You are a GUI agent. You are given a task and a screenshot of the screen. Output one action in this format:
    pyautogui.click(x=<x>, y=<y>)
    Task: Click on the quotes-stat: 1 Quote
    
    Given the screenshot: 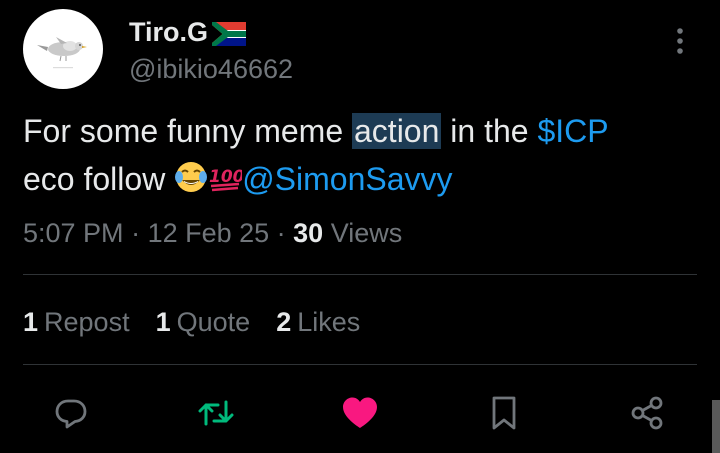 What is the action you would take?
    pyautogui.click(x=203, y=322)
    